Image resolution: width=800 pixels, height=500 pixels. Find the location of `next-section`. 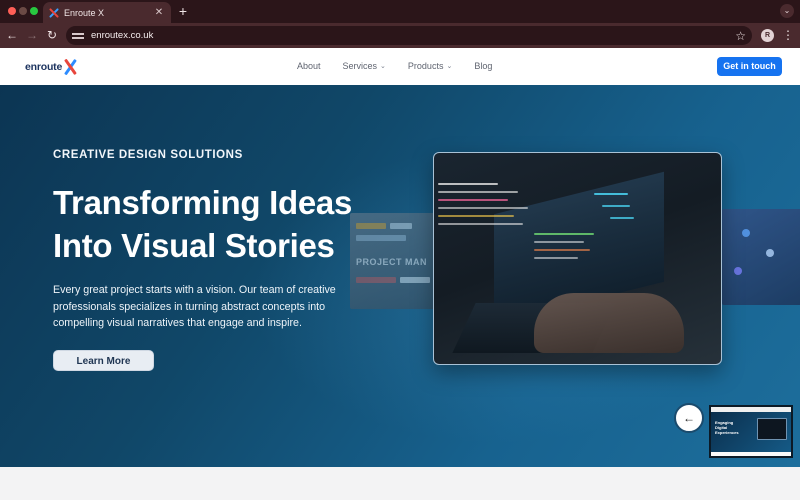

next-section is located at coordinates (400, 483).